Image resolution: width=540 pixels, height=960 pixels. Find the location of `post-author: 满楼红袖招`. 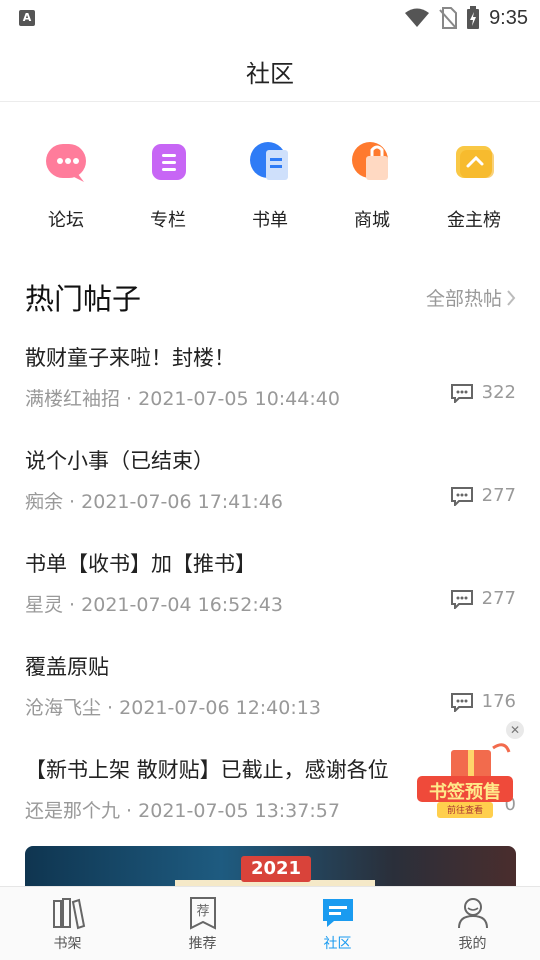

post-author: 满楼红袖招 is located at coordinates (73, 399).